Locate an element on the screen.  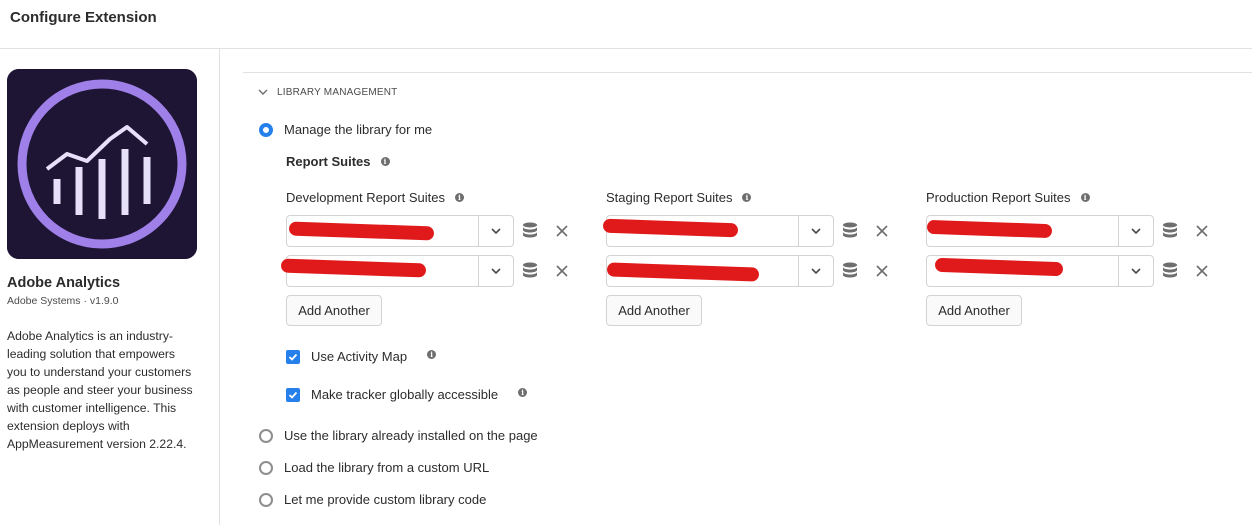
page-title: Configure Extension is located at coordinates (83, 17).